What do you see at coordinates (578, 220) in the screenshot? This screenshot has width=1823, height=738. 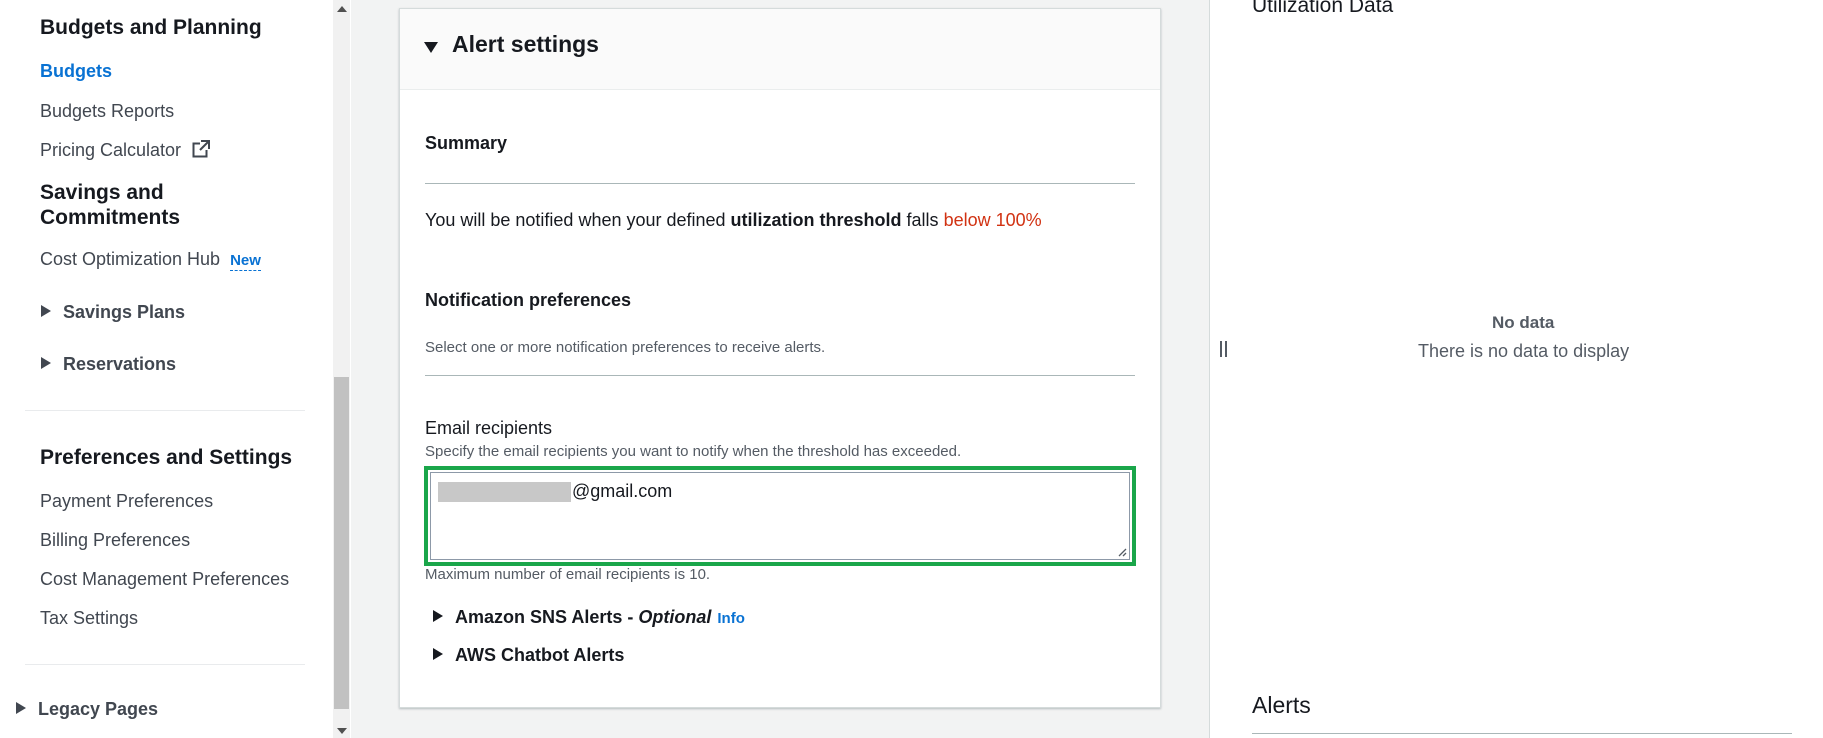 I see `summary-prefix: You will be notified when your defined` at bounding box center [578, 220].